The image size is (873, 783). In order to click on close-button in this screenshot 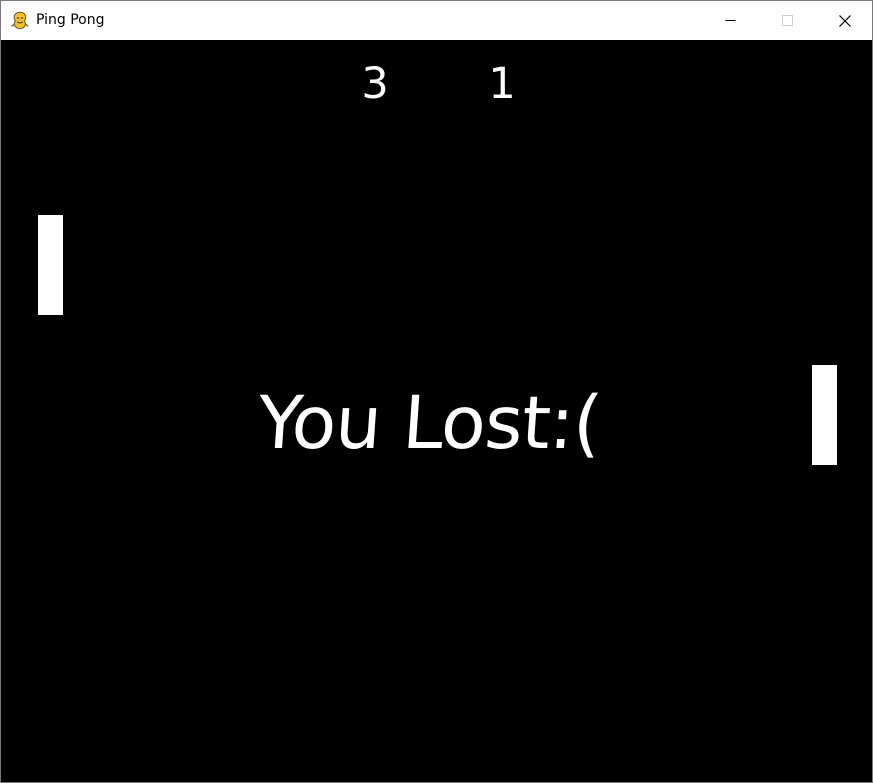, I will do `click(845, 20)`.